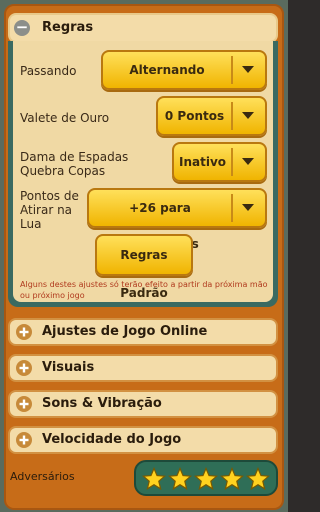 The image size is (320, 512). What do you see at coordinates (202, 162) in the screenshot?
I see `queen-of-spades-value: Inativo` at bounding box center [202, 162].